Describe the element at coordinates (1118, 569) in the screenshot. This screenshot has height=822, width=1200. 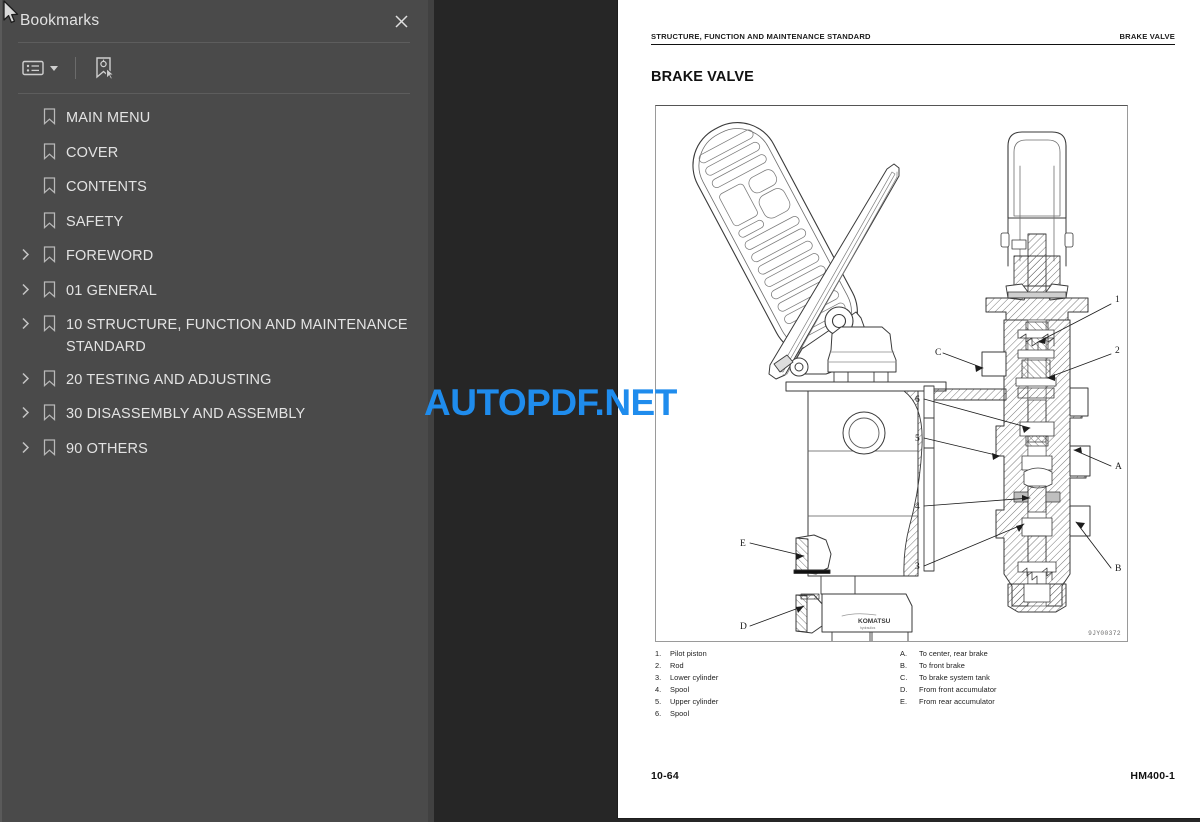
I see `callout-B: B` at that location.